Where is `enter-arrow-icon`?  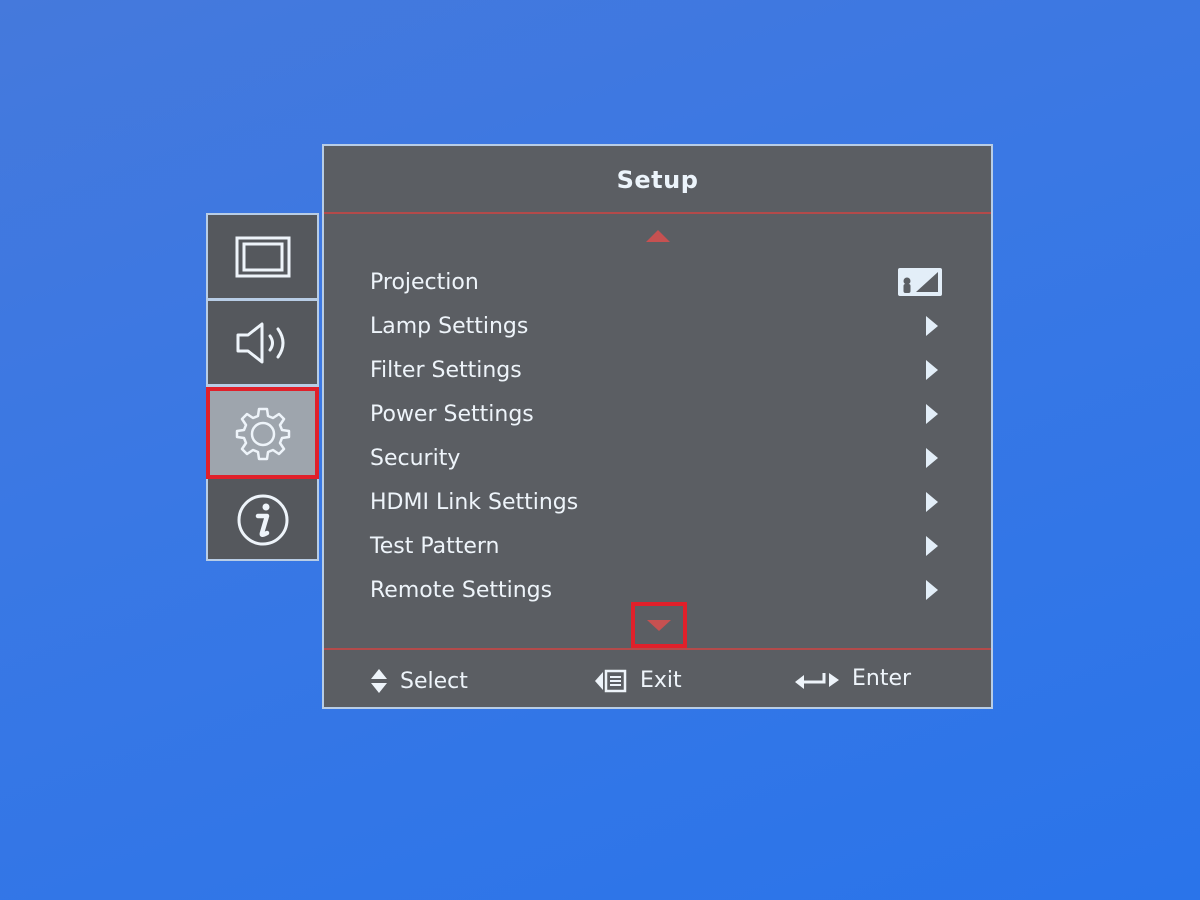 enter-arrow-icon is located at coordinates (817, 680).